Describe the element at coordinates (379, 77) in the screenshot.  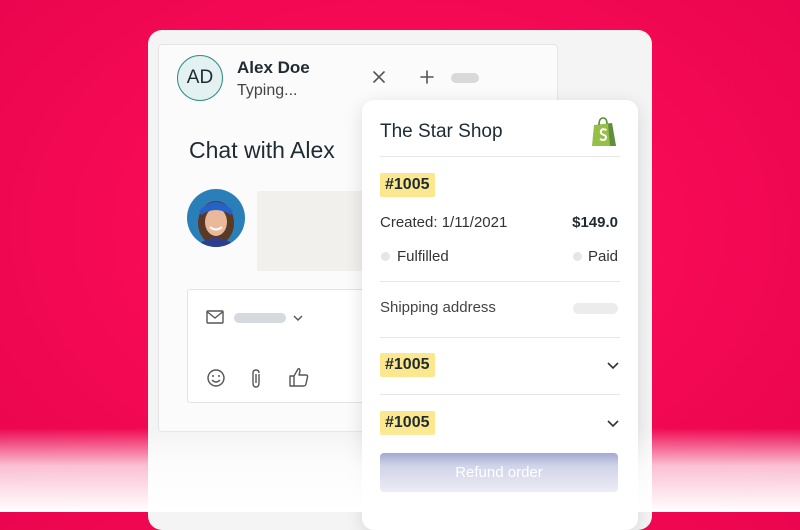
I see `close-icon` at that location.